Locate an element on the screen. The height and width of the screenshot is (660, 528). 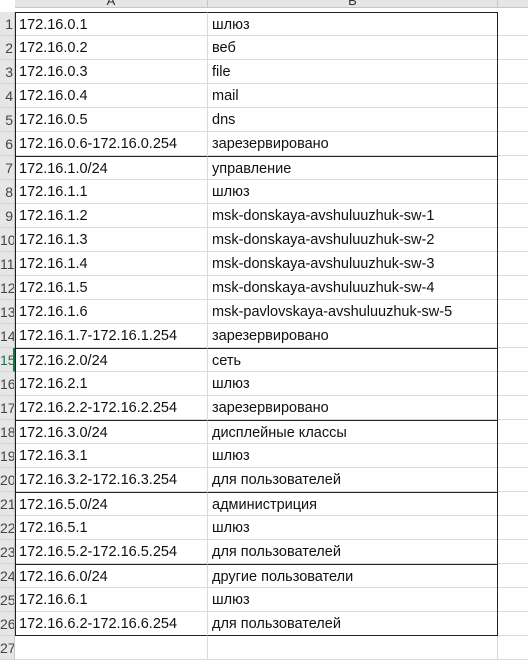
row-number: 19 is located at coordinates (7, 456).